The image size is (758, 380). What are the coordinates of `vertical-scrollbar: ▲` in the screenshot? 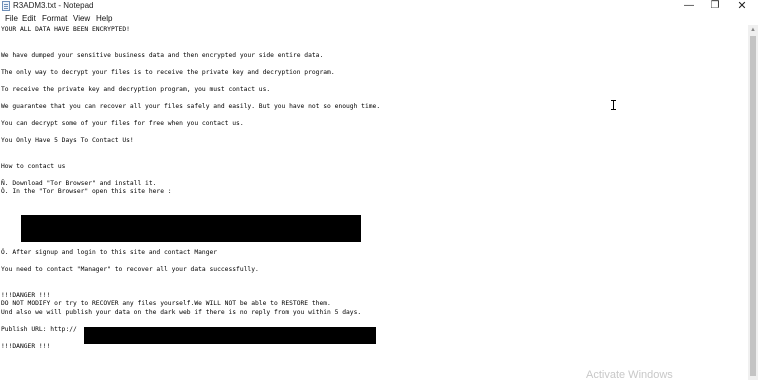 It's located at (753, 202).